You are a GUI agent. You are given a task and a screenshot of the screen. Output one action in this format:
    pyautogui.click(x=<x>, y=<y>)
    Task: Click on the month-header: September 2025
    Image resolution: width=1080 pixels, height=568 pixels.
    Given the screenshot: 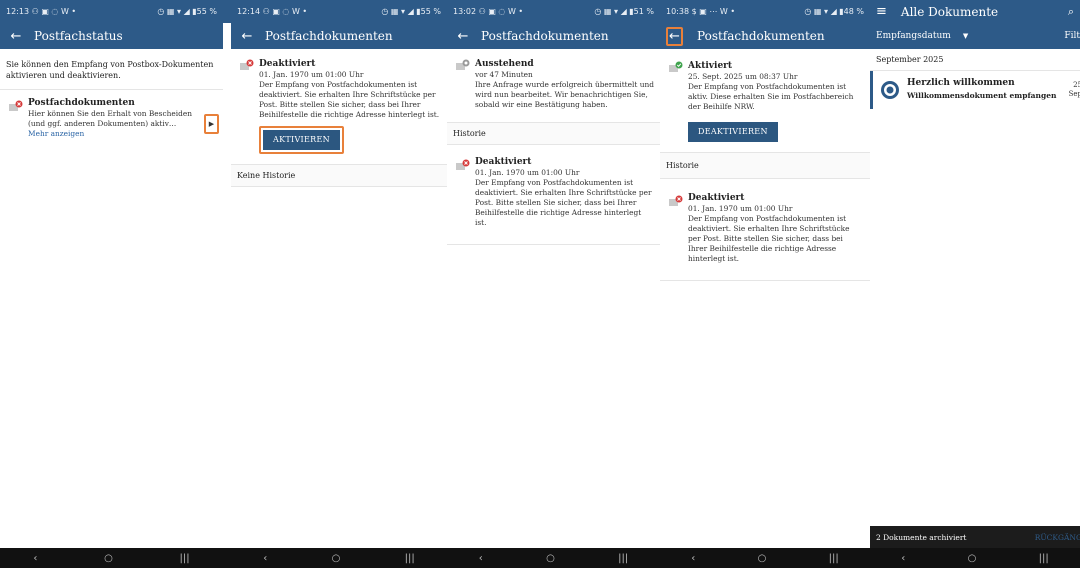 What is the action you would take?
    pyautogui.click(x=975, y=60)
    